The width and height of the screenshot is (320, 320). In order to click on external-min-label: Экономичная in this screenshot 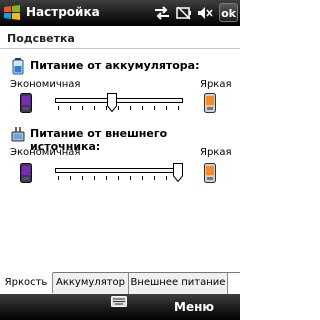, I will do `click(45, 152)`.